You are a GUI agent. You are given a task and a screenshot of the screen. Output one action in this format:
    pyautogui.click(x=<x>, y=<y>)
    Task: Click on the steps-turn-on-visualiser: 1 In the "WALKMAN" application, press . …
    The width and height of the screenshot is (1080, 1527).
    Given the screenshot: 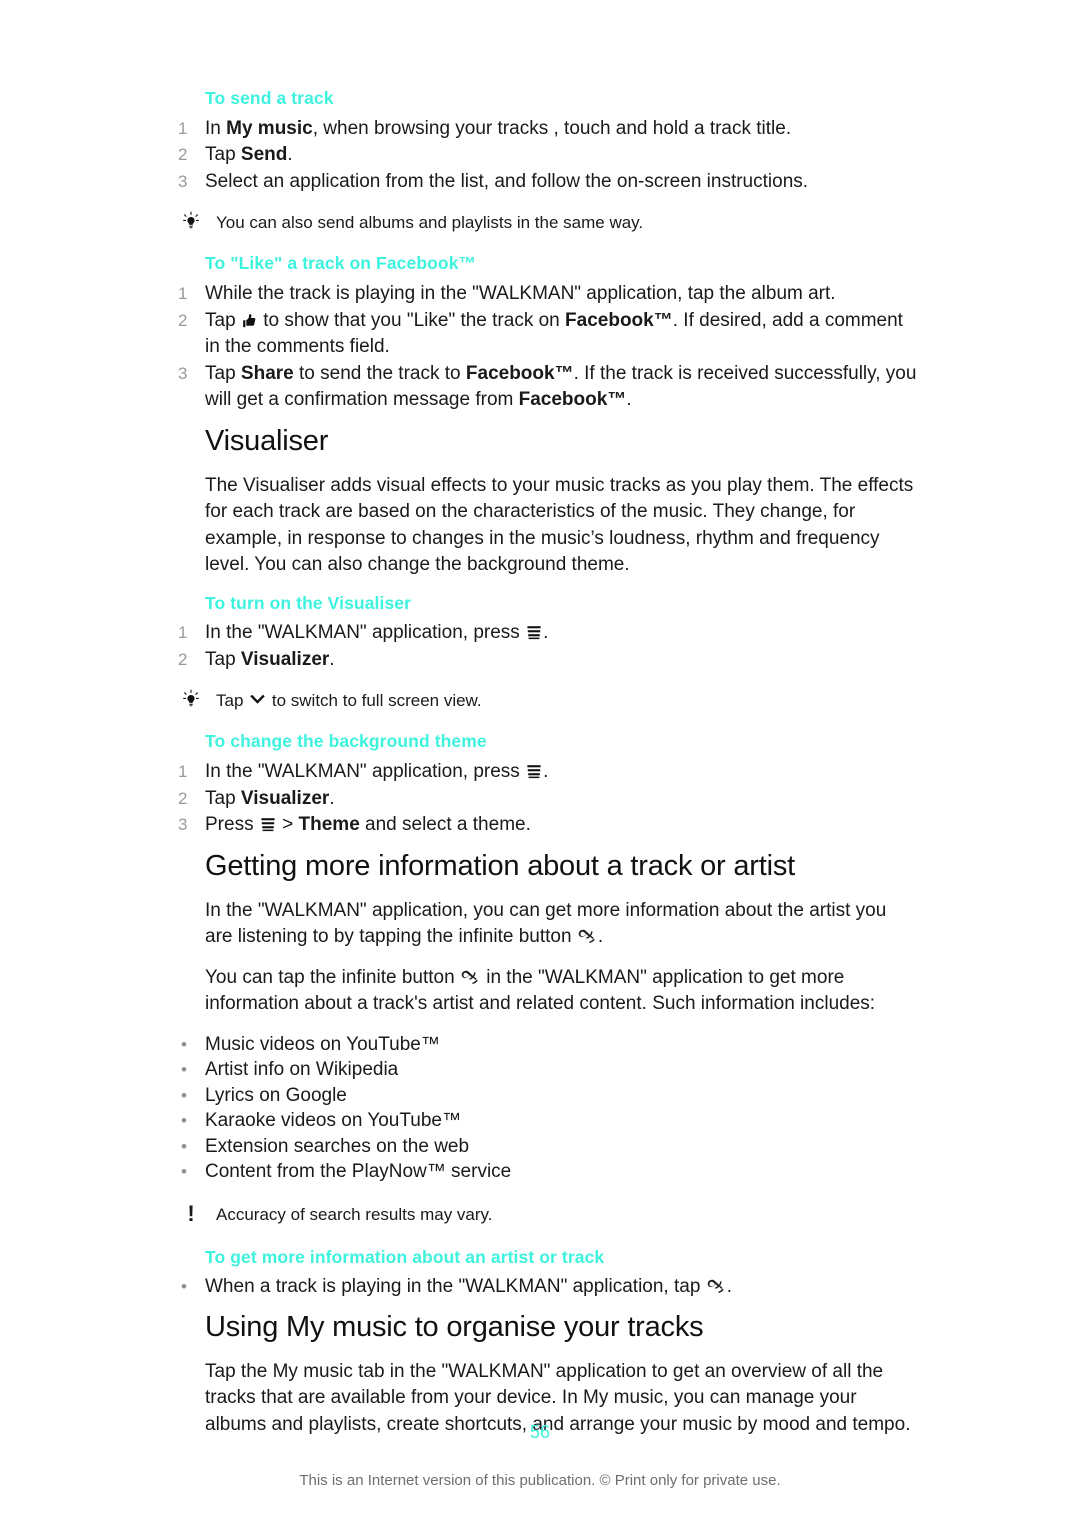 What is the action you would take?
    pyautogui.click(x=548, y=646)
    